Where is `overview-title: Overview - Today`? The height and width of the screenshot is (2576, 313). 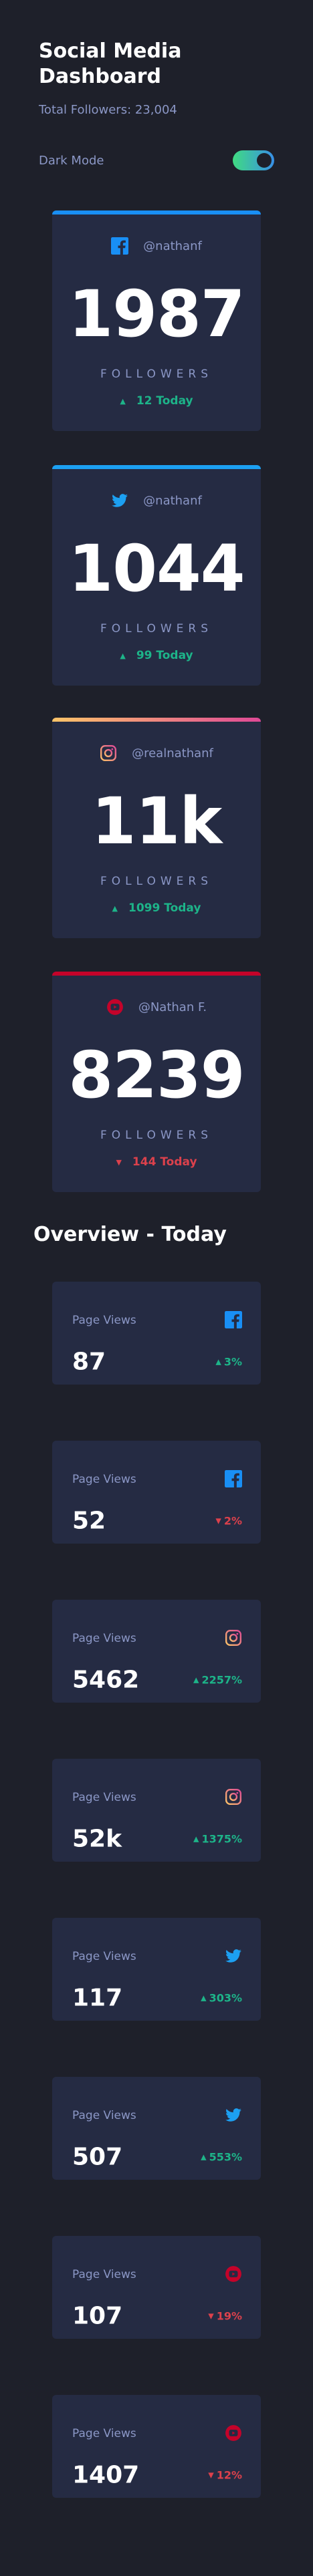 overview-title: Overview - Today is located at coordinates (130, 1234).